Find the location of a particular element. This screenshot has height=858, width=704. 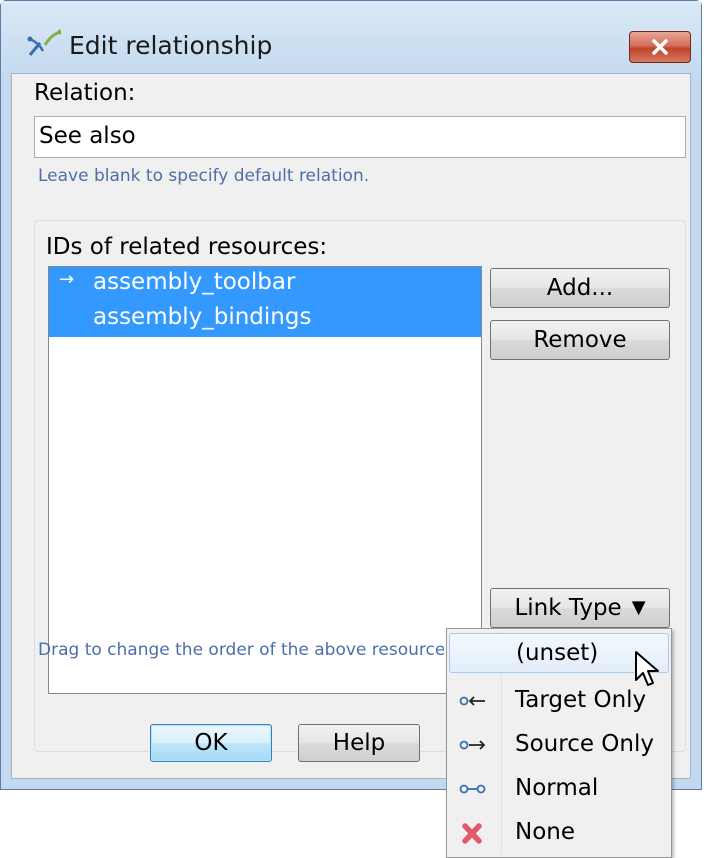

list-item-label: assembly_toolbar is located at coordinates (194, 282).